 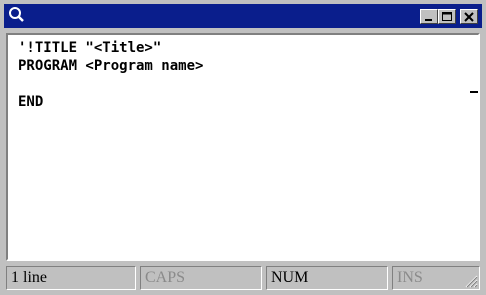 I want to click on status-line-count: 1 line, so click(x=71, y=278).